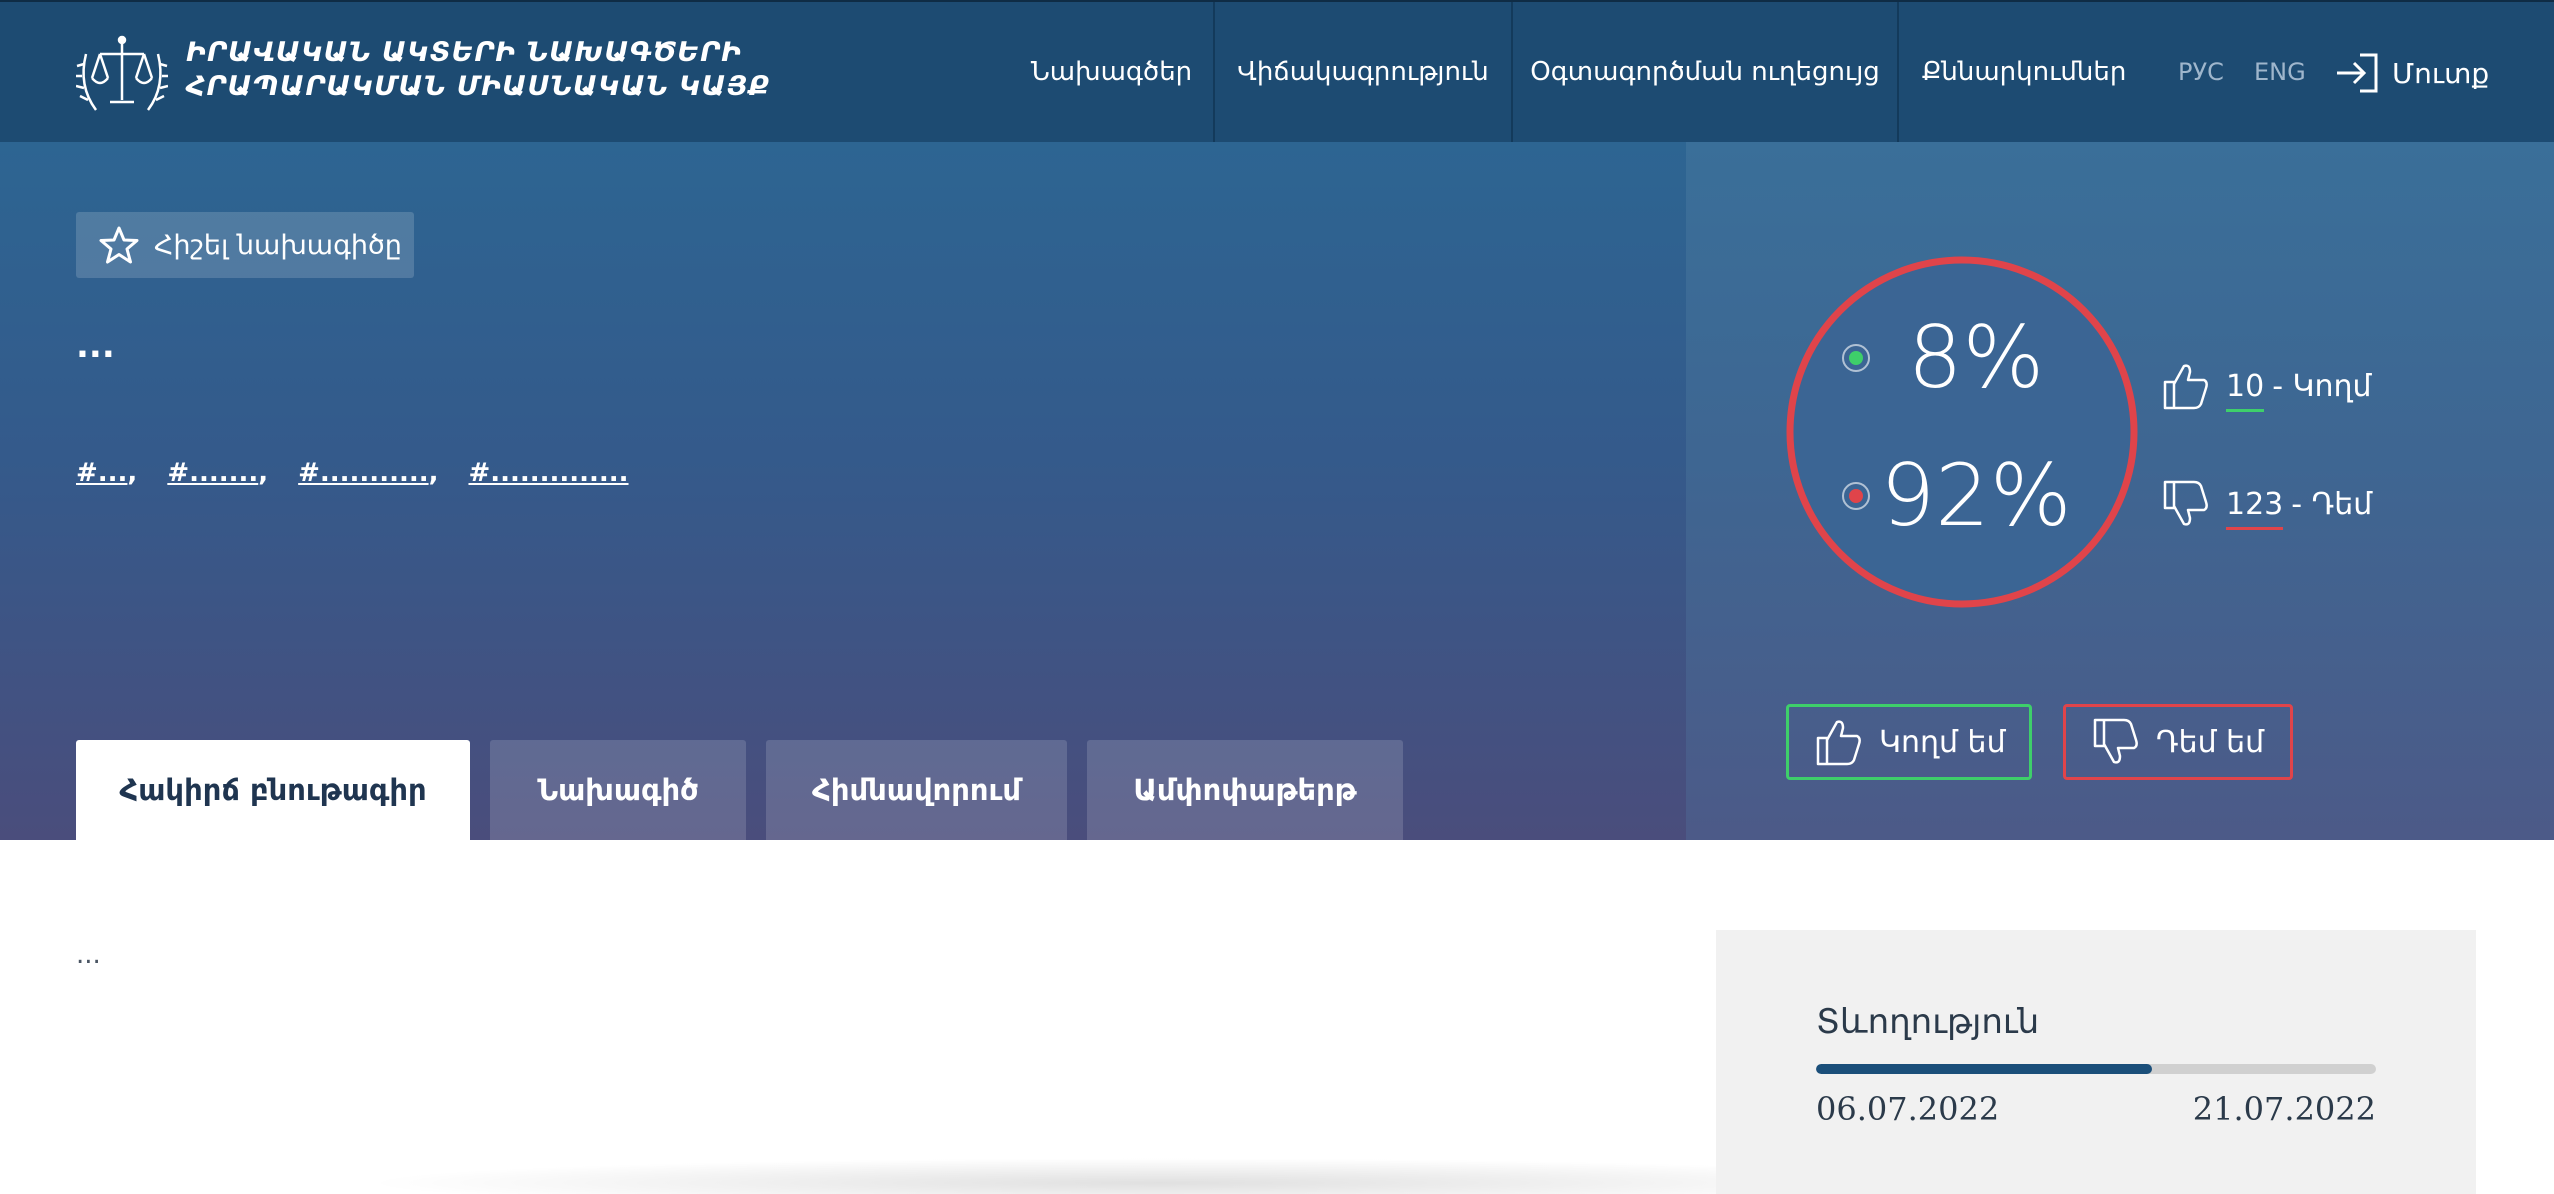  I want to click on against-percent: 92%, so click(1976, 496).